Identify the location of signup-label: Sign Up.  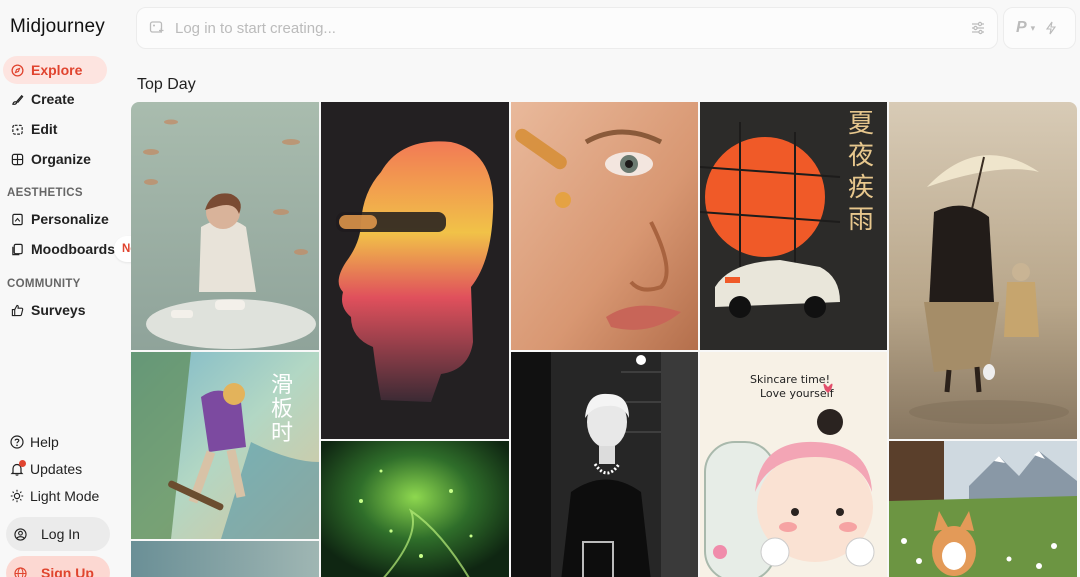
(67, 571).